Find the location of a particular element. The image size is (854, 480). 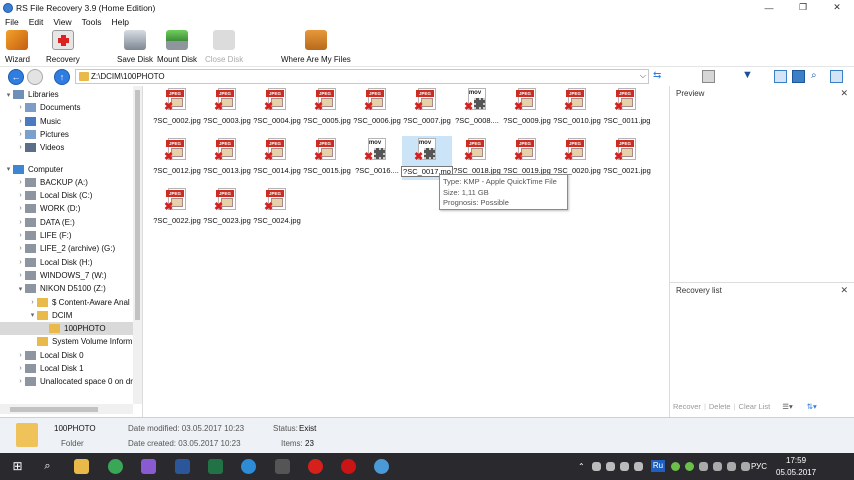

wizard-button: Wizard is located at coordinates (17, 47).